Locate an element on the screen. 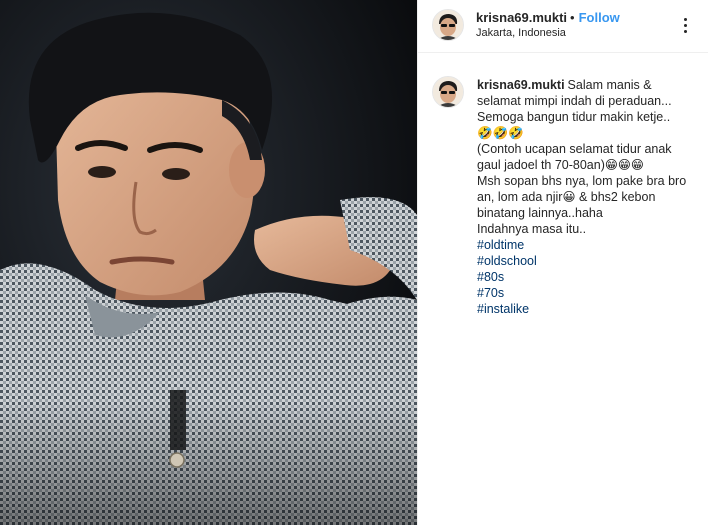 The height and width of the screenshot is (525, 708). caption-line: gaul jadoel th 70-80an)😁😁😁 is located at coordinates (560, 165).